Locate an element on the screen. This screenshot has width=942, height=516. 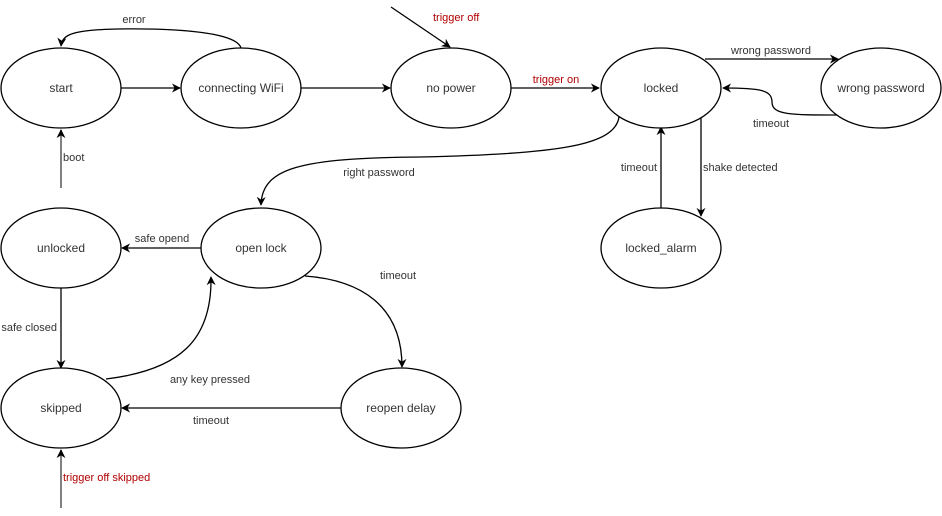
state-label: locked_alarm is located at coordinates (660, 248).